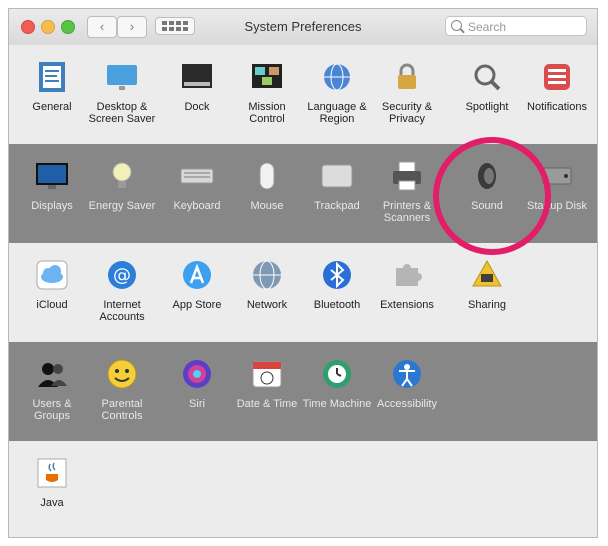  I want to click on cloud-icon, so click(52, 275).